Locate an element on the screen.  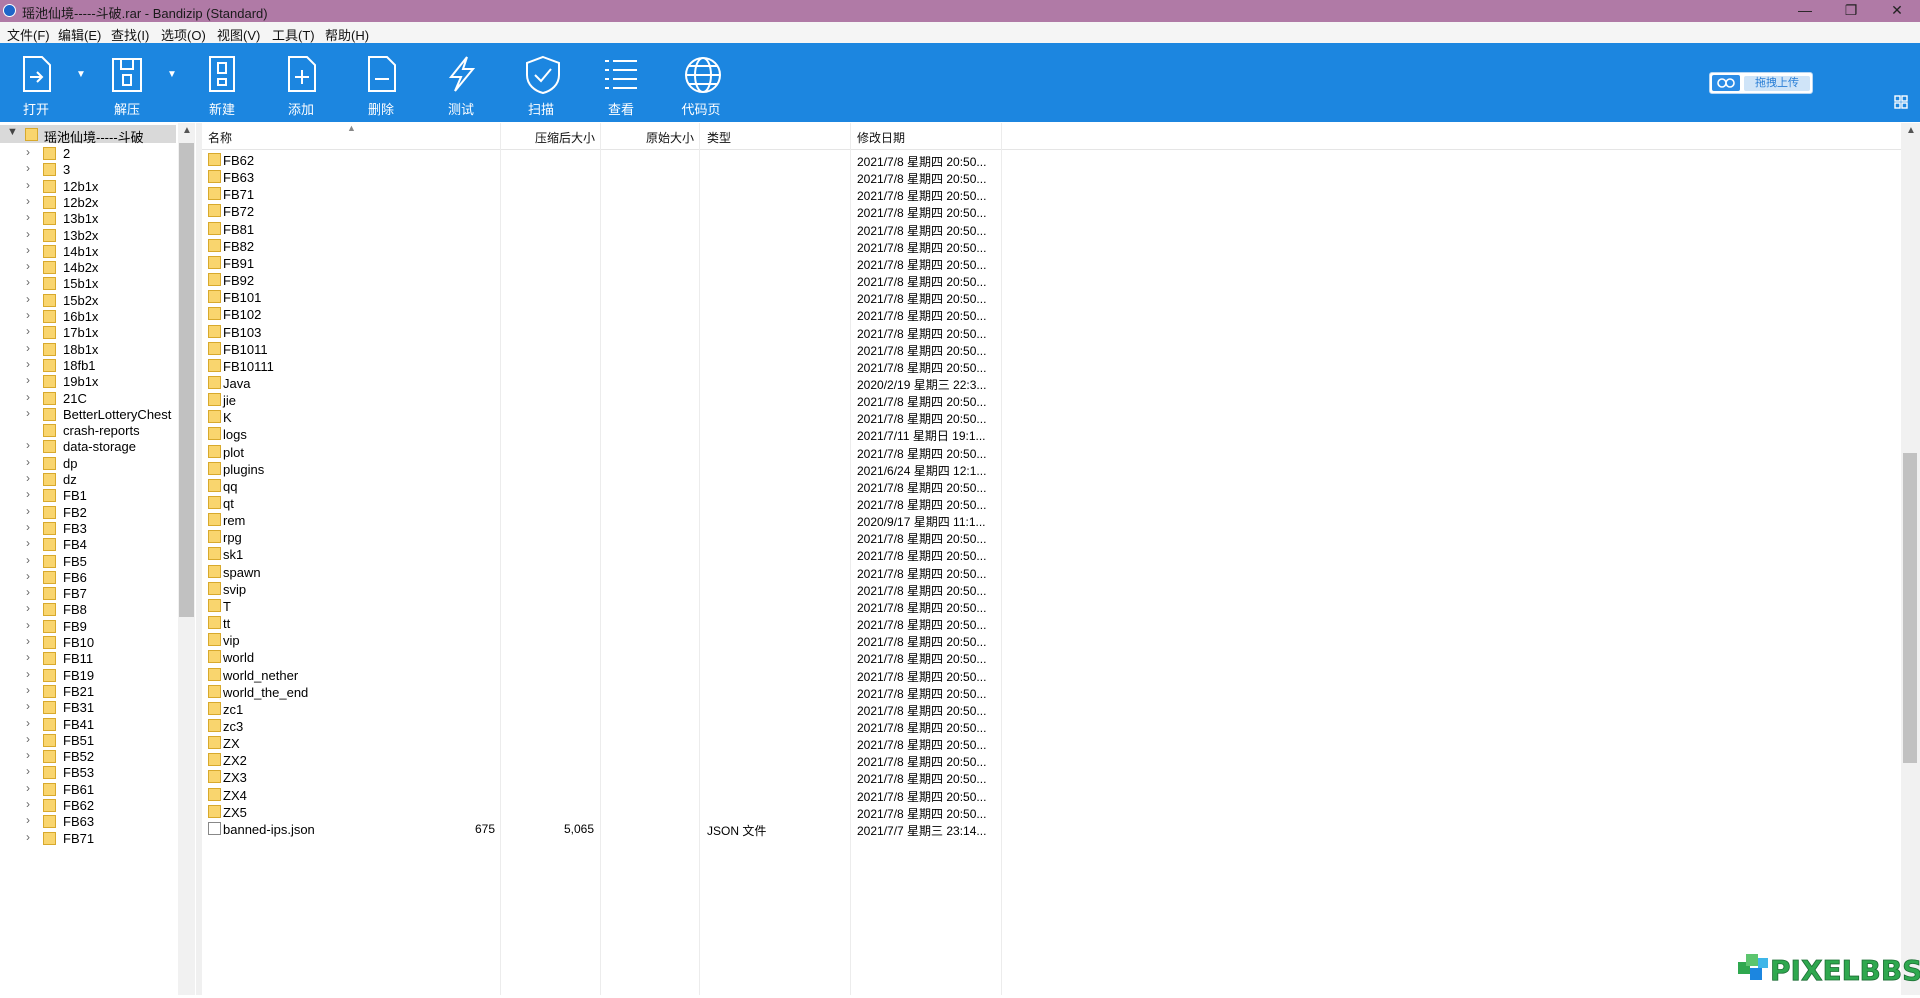
column-compressed-size: 压缩后大小 is located at coordinates (565, 137).